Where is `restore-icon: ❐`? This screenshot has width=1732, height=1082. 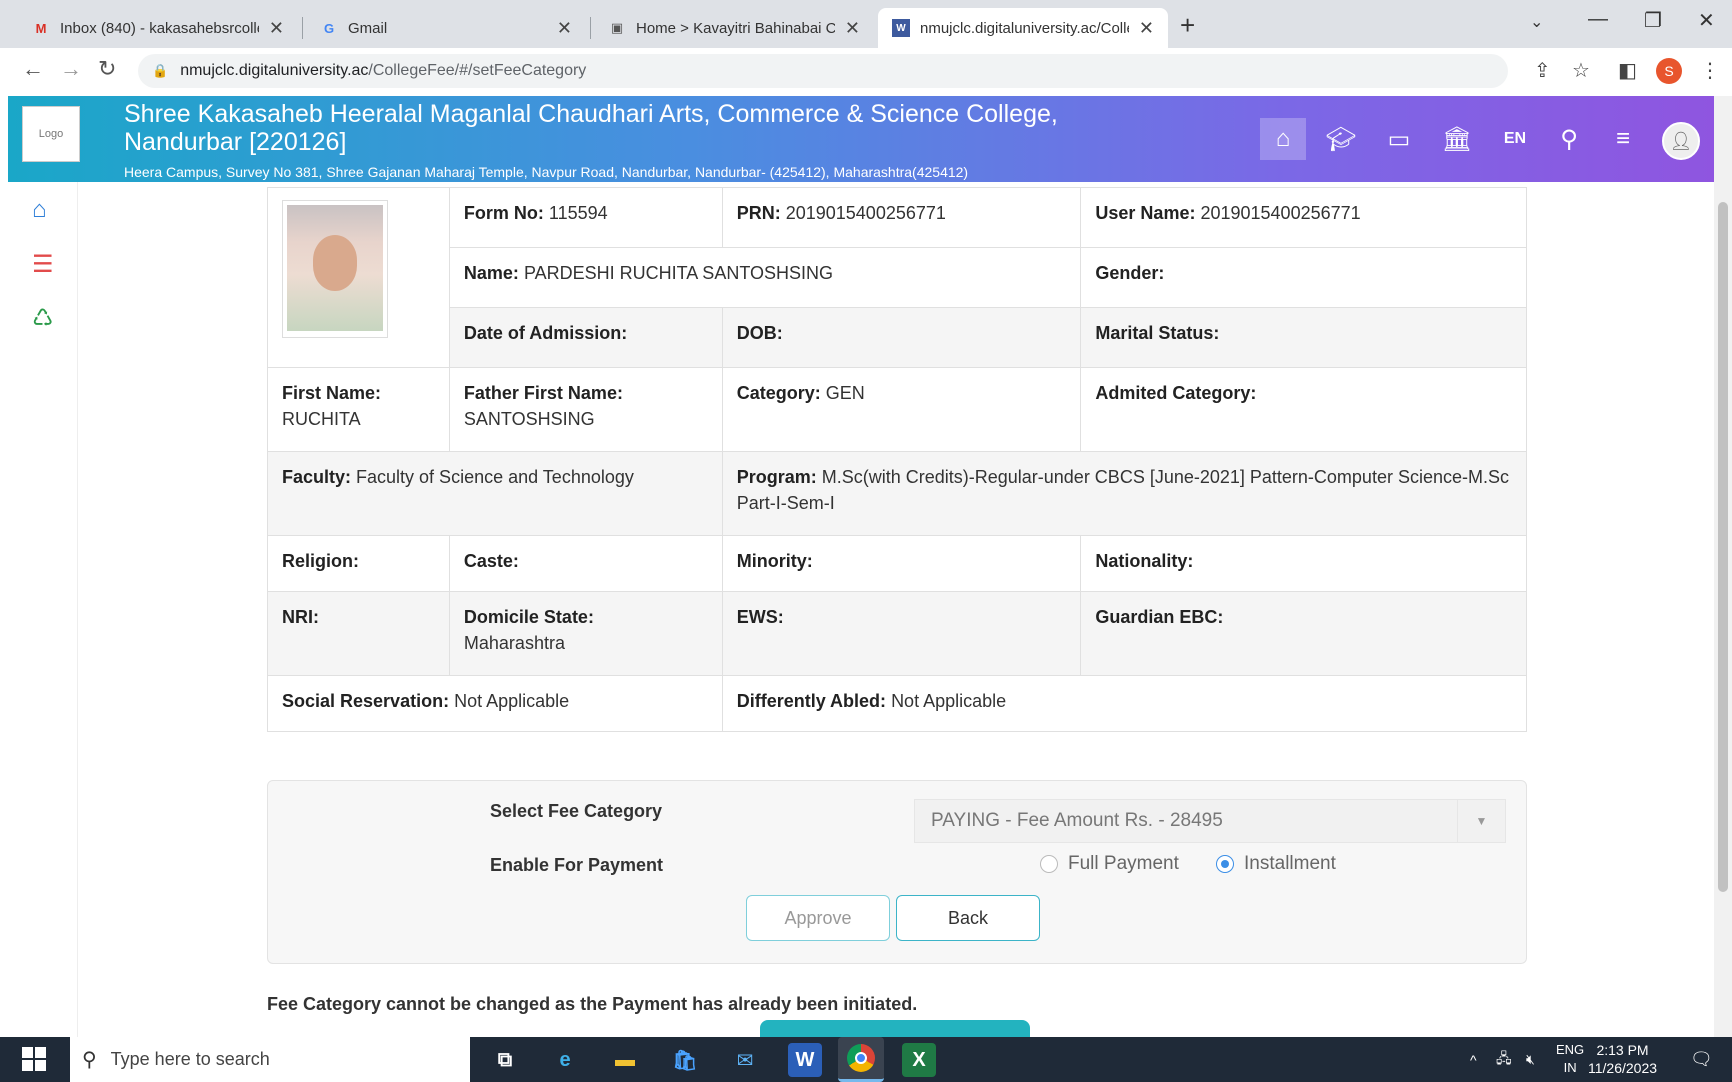 restore-icon: ❐ is located at coordinates (1653, 20).